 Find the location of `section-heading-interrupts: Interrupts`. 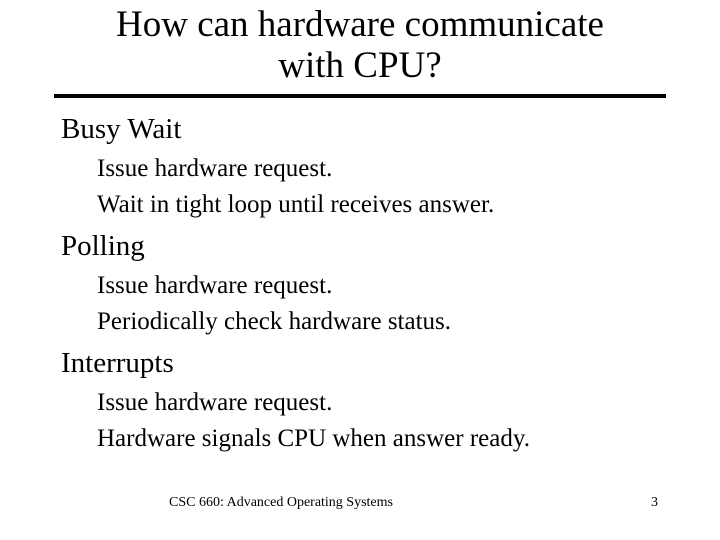

section-heading-interrupts: Interrupts is located at coordinates (117, 363).